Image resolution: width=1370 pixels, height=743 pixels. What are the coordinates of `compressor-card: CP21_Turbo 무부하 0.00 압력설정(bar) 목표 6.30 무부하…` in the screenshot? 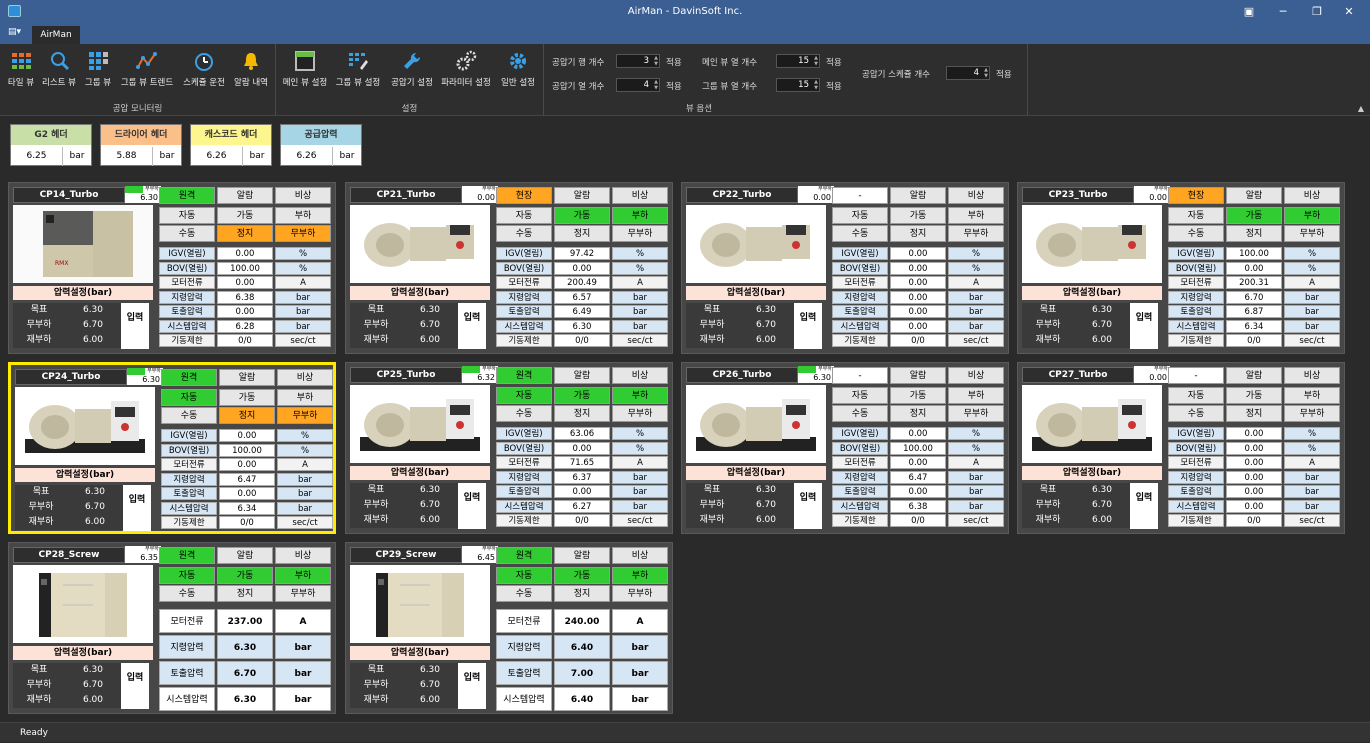 It's located at (509, 268).